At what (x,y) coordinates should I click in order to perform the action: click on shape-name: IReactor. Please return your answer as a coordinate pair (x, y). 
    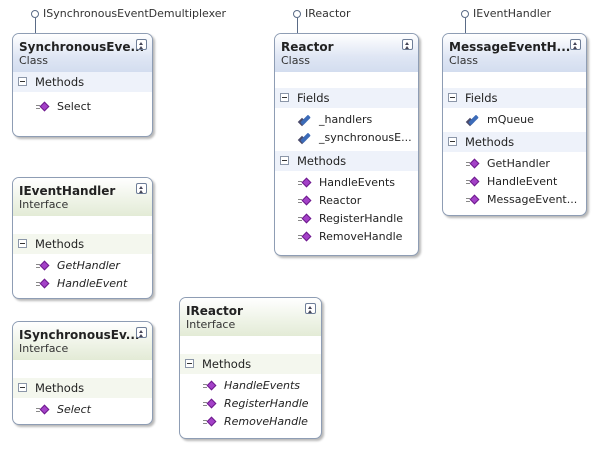
    Looking at the image, I should click on (214, 311).